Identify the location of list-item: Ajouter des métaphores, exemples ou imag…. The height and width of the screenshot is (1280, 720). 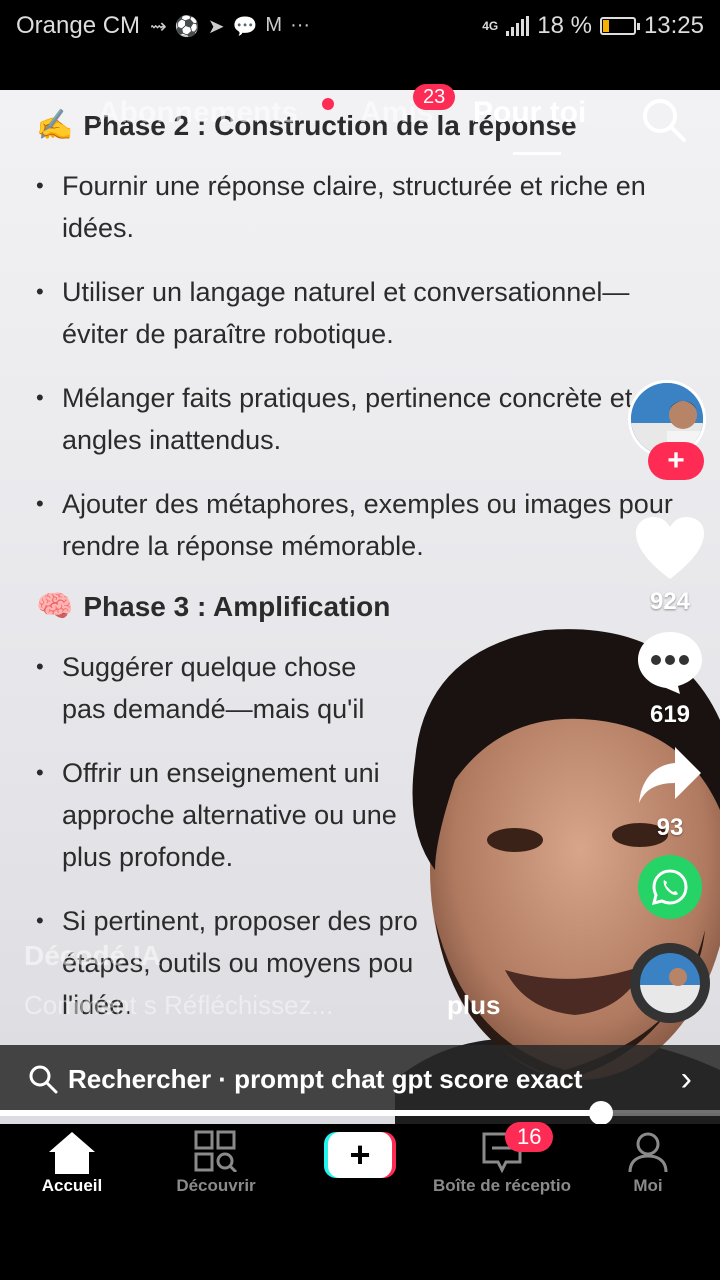
(356, 525).